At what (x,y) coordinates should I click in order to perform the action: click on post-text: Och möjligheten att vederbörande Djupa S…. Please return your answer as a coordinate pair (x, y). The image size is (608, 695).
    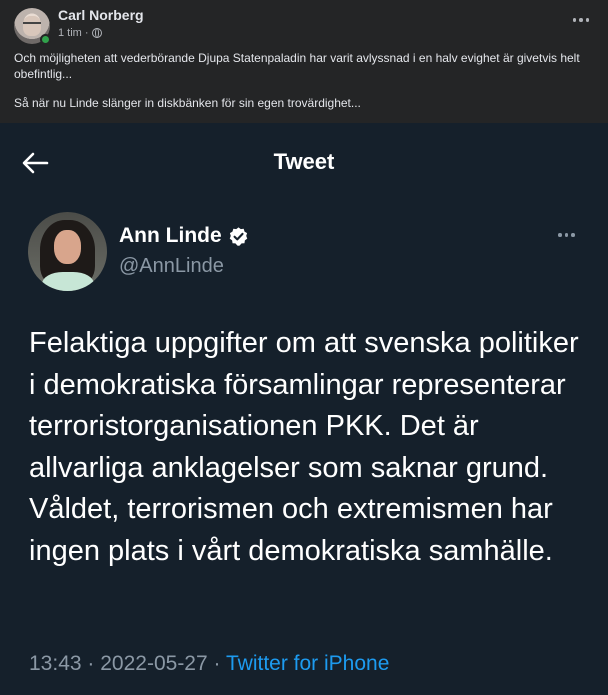
    Looking at the image, I should click on (304, 81).